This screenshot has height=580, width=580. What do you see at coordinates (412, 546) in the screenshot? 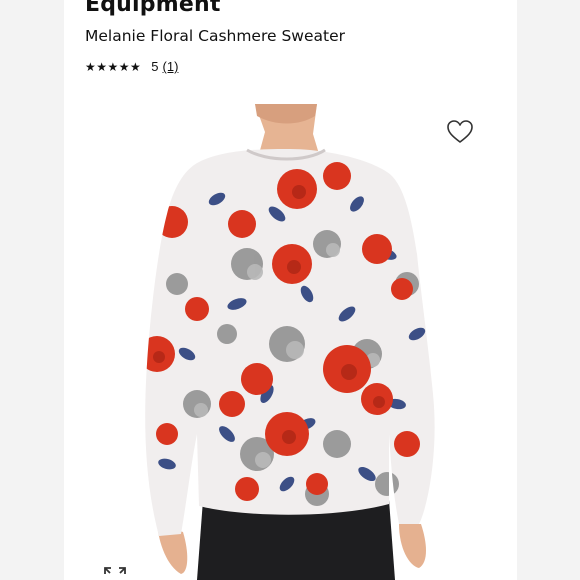
I see `right-hand` at bounding box center [412, 546].